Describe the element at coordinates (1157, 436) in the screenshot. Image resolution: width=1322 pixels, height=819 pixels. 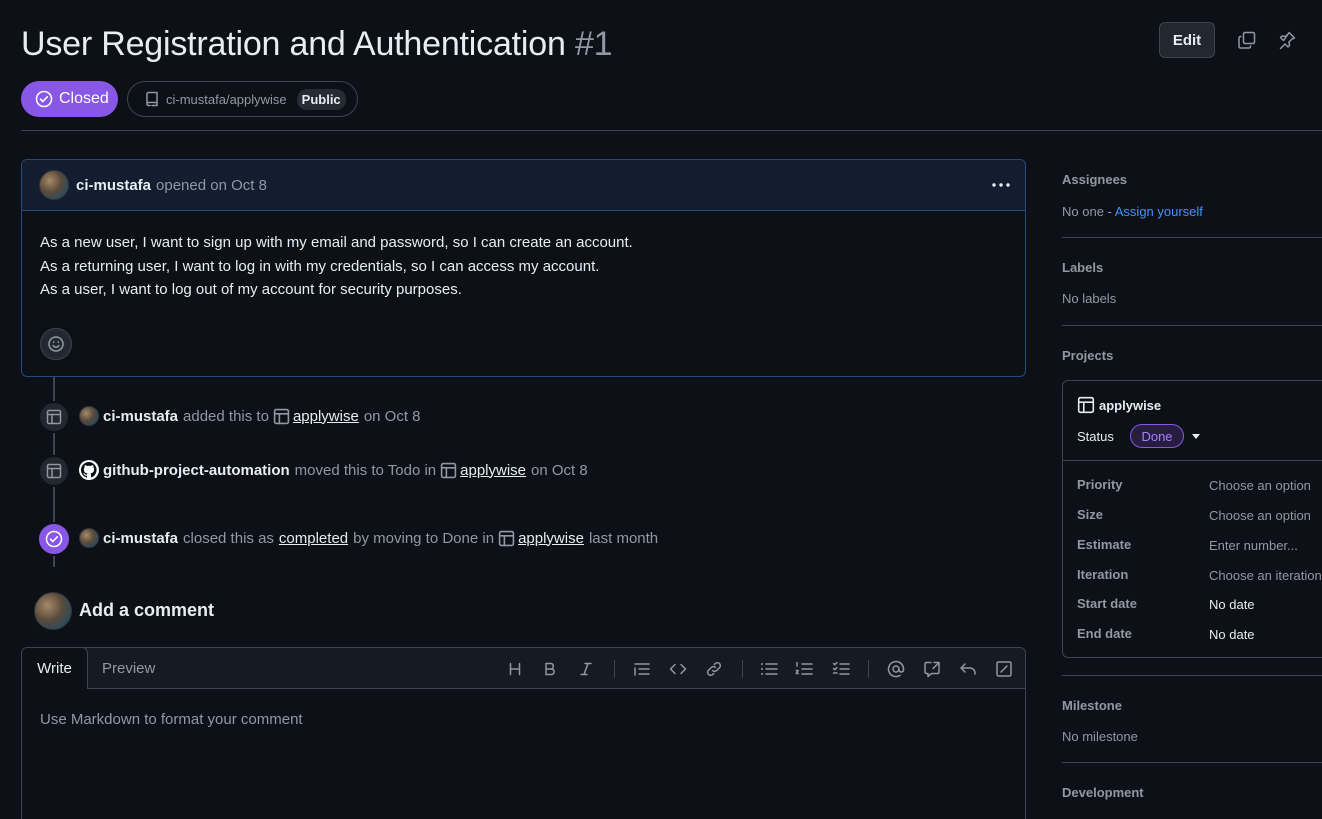
I see `status-badge: Done` at that location.